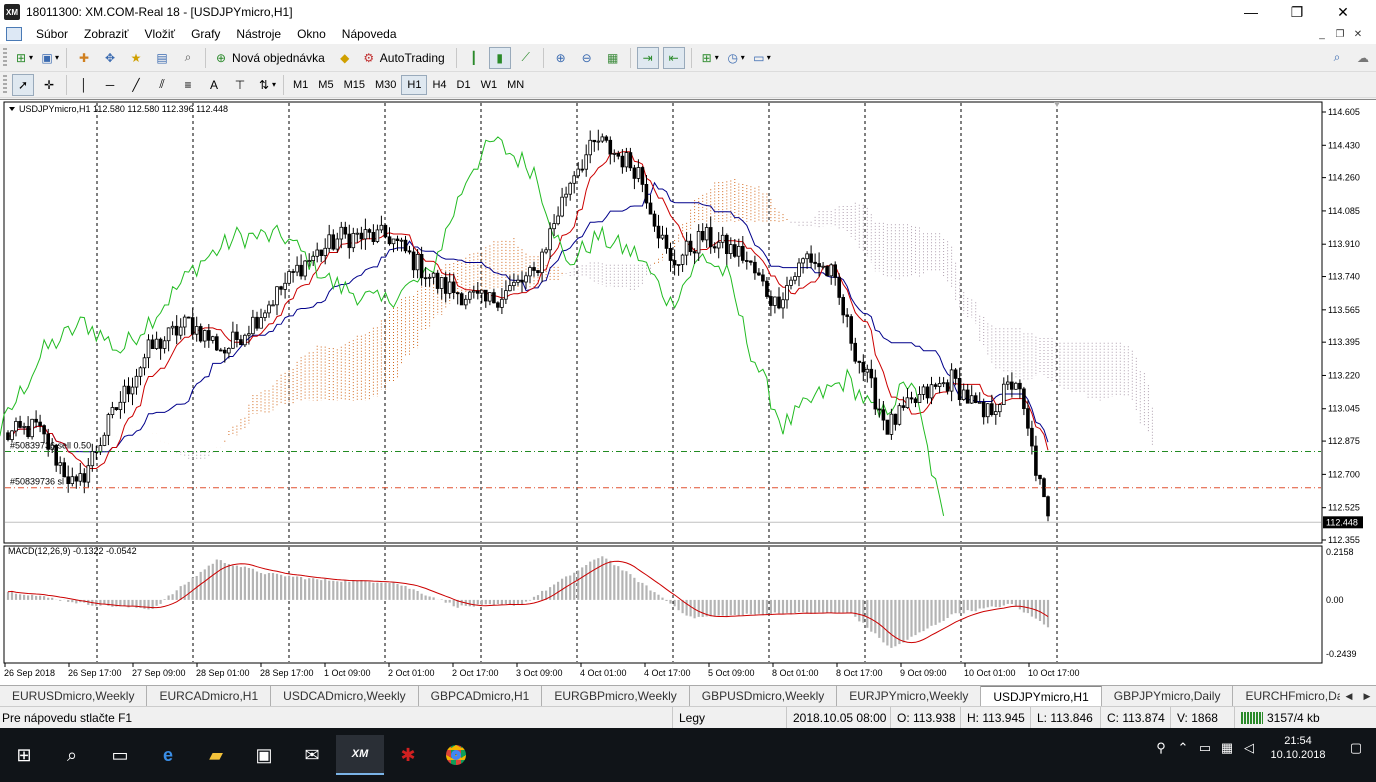 The height and width of the screenshot is (782, 1376). What do you see at coordinates (673, 57) in the screenshot?
I see `chart-shift-button: ⇤` at bounding box center [673, 57].